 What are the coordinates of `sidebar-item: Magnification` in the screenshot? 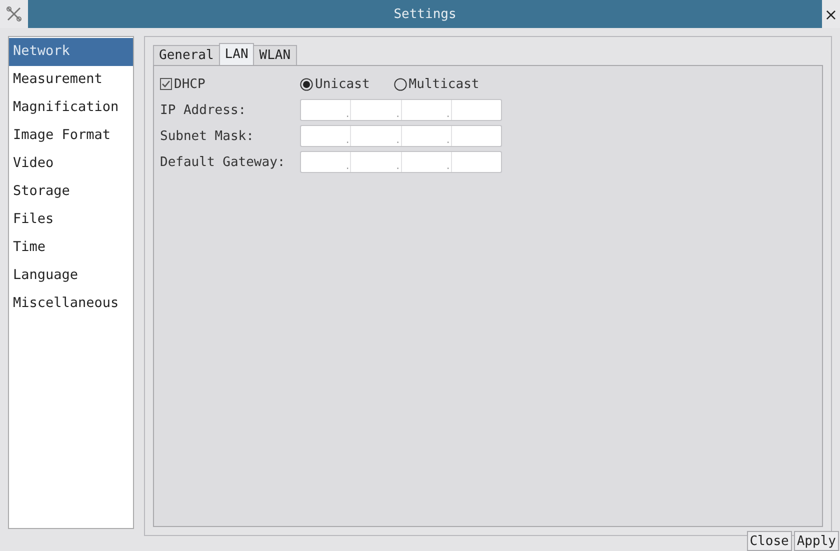 It's located at (71, 108).